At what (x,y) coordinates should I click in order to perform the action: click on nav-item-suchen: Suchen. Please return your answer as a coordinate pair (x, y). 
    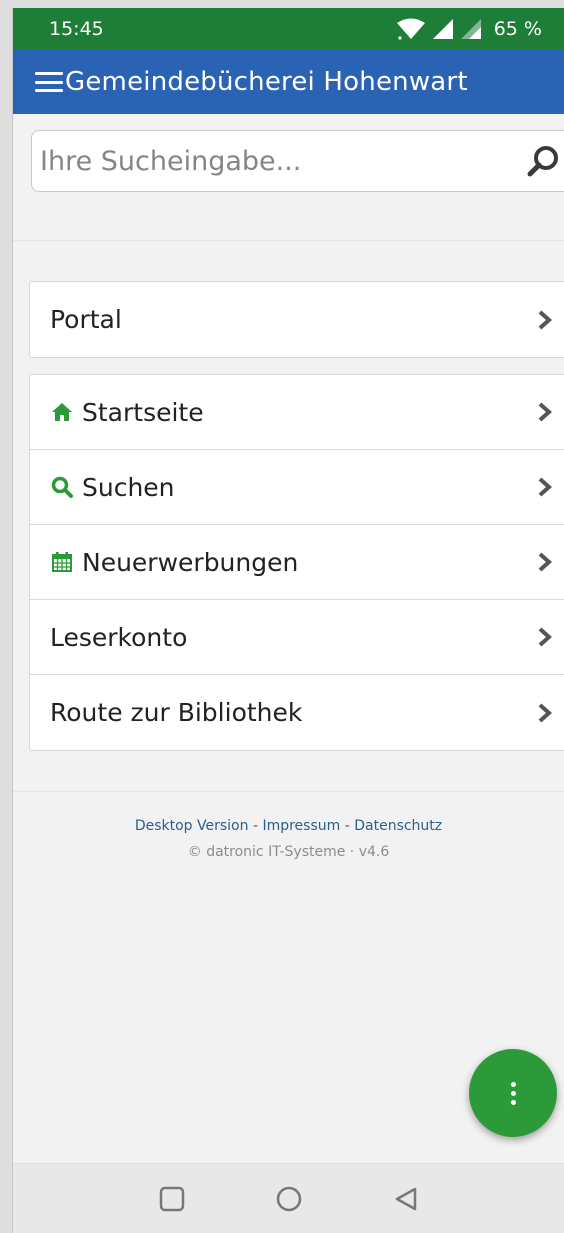
    Looking at the image, I should click on (297, 487).